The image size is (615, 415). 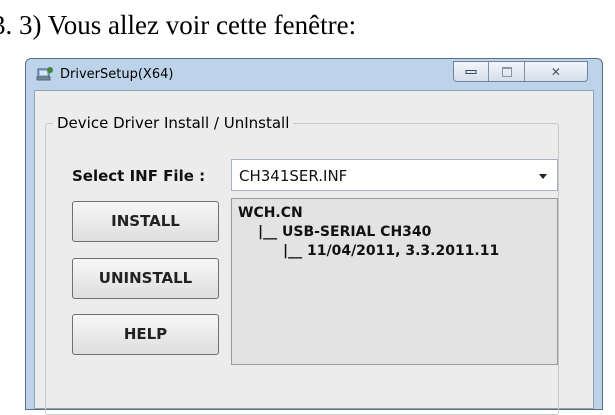 I want to click on info-device: |__ USB-SERIAL CH340, so click(x=345, y=232).